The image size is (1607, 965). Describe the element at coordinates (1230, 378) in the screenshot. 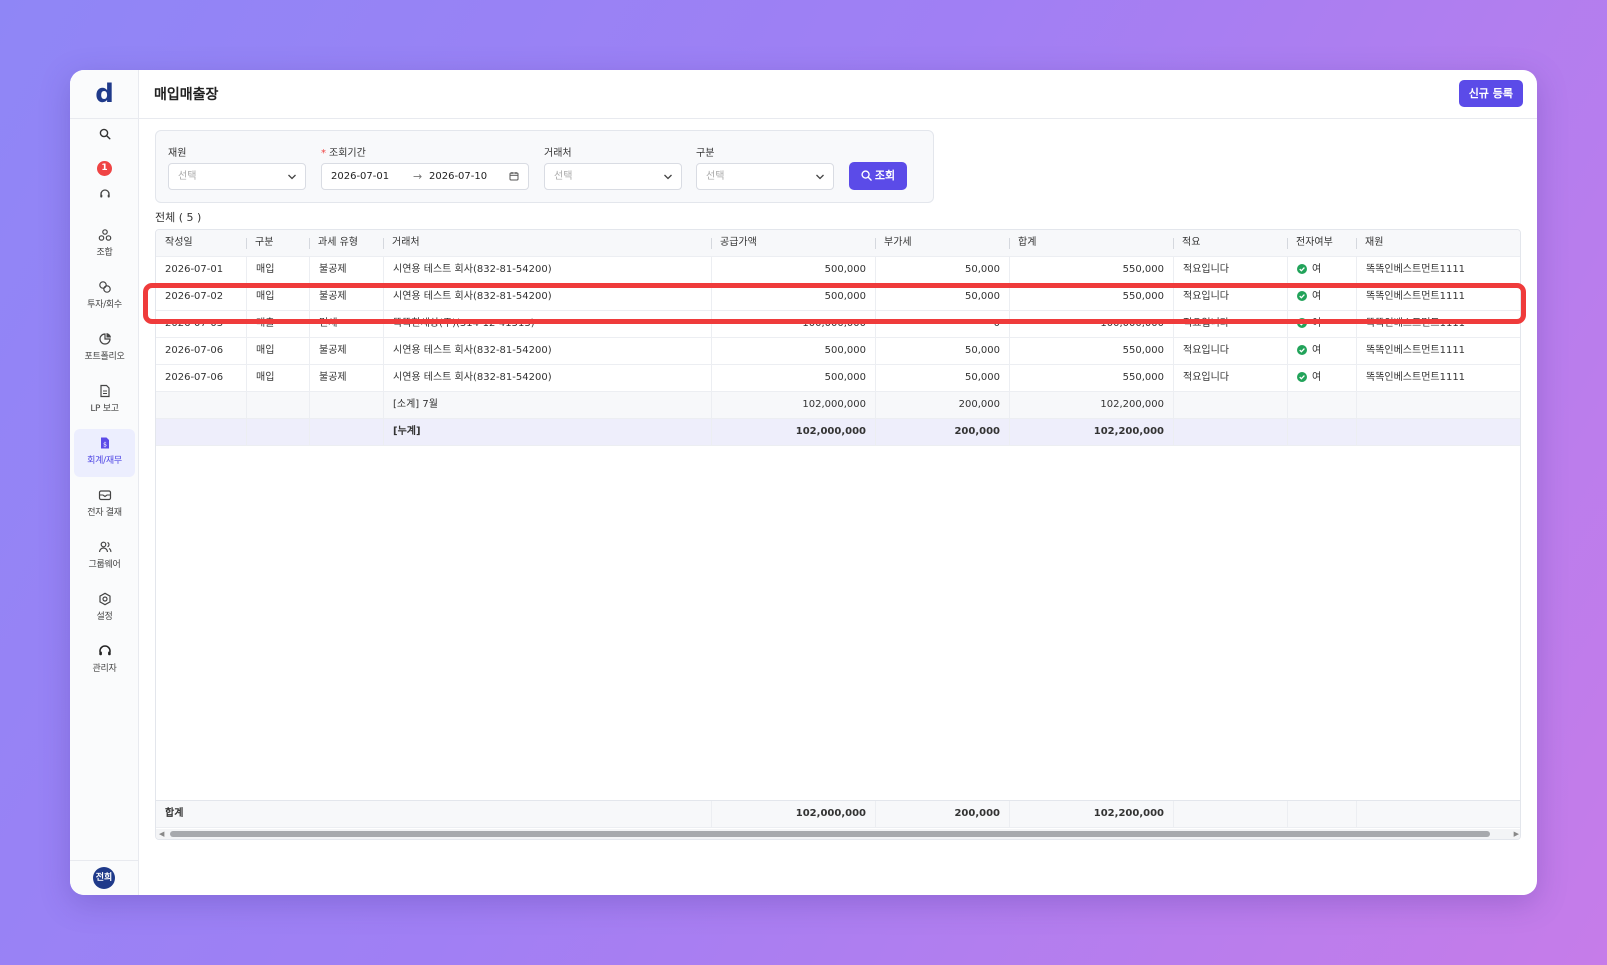

I see `memo-cell: 적요입니다` at that location.